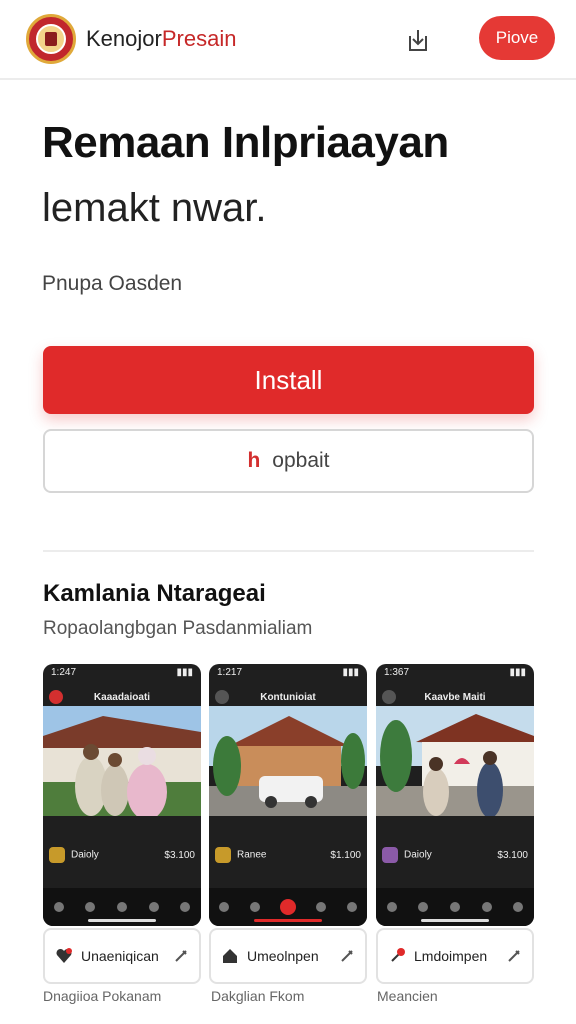 The width and height of the screenshot is (576, 1024). Describe the element at coordinates (397, 672) in the screenshot. I see `status-time: 1:367` at that location.